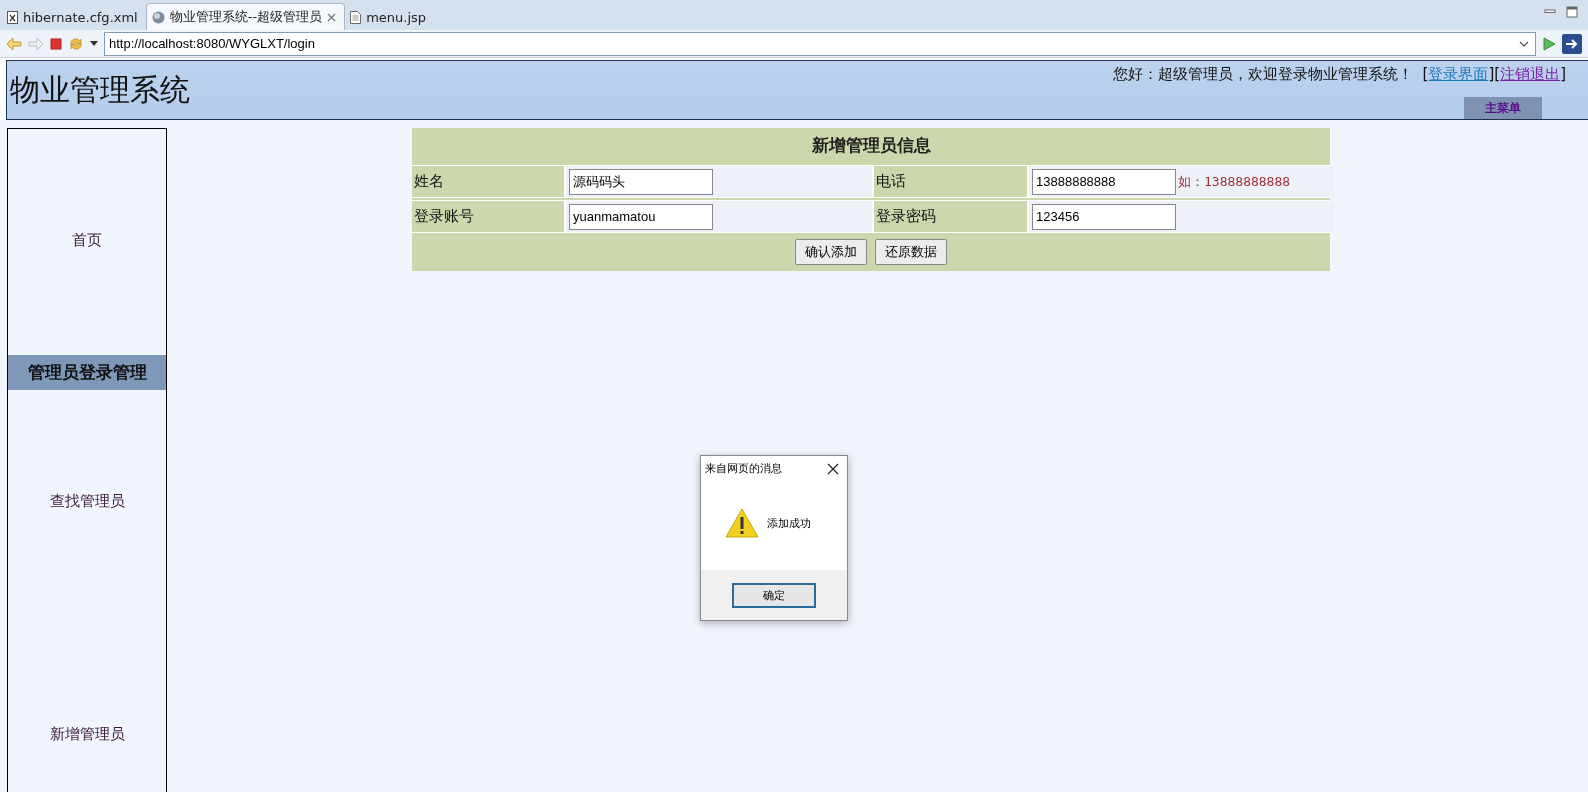 This screenshot has width=1588, height=792. Describe the element at coordinates (488, 181) in the screenshot. I see `field-label: 姓名` at that location.